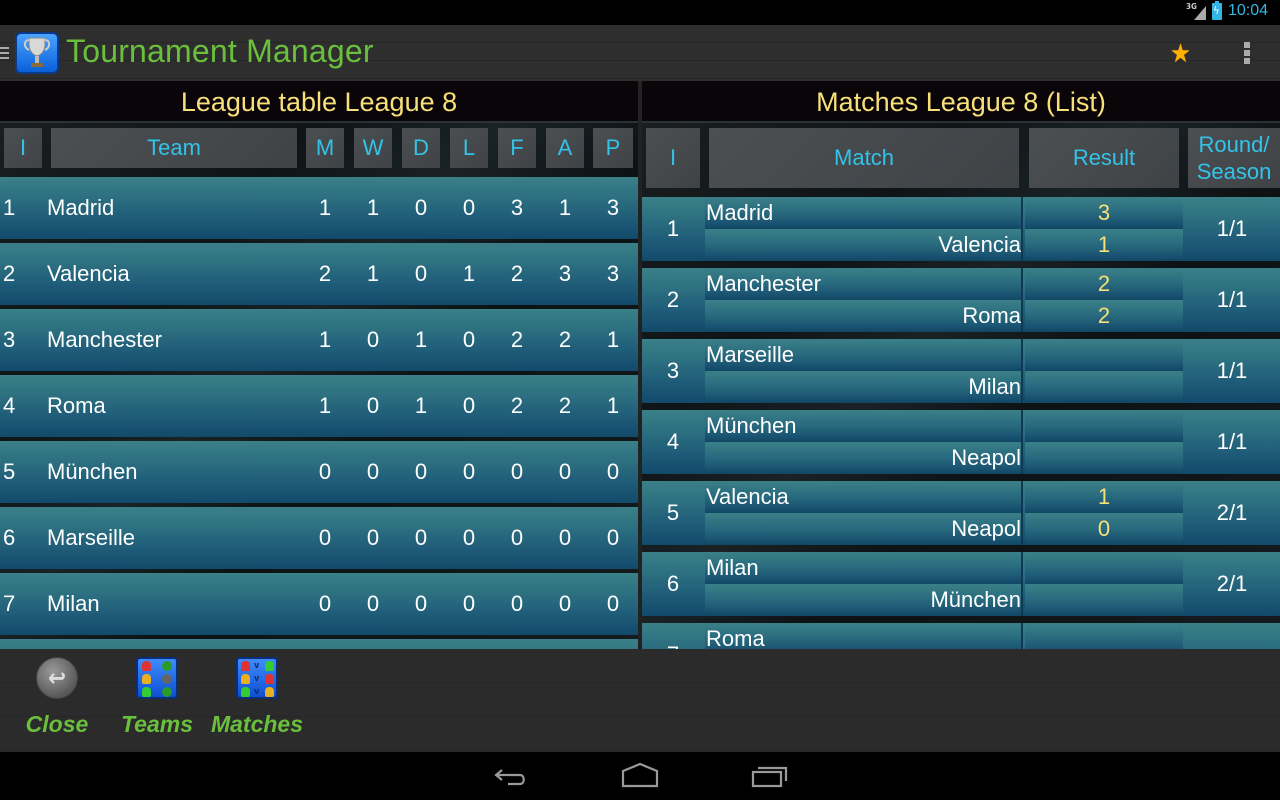  What do you see at coordinates (157, 724) in the screenshot?
I see `teams-label: Teams` at bounding box center [157, 724].